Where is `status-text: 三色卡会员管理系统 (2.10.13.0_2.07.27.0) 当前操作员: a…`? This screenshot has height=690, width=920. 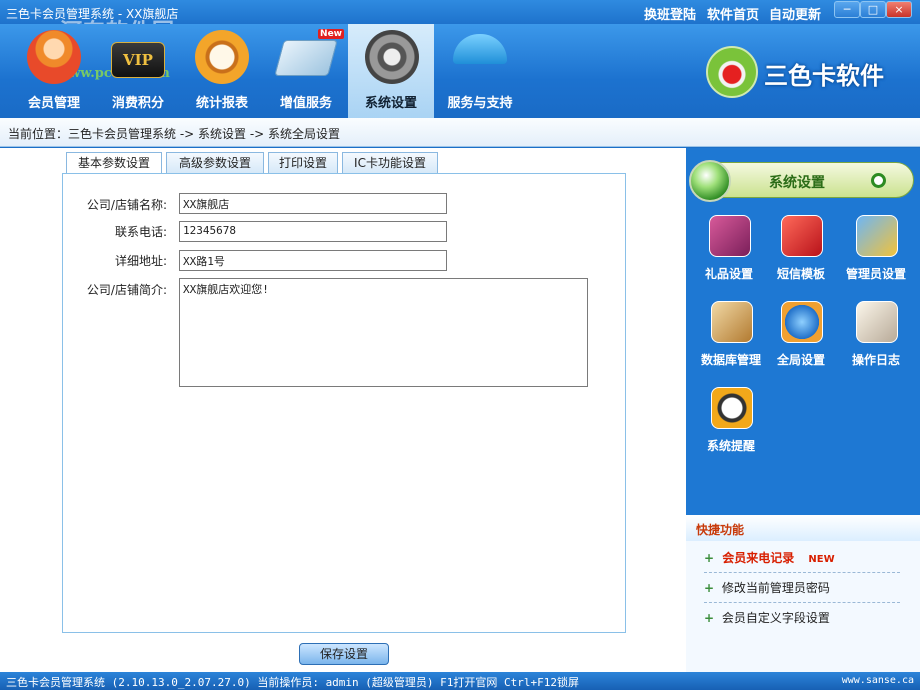 status-text: 三色卡会员管理系统 (2.10.13.0_2.07.27.0) 当前操作员: a… is located at coordinates (293, 682).